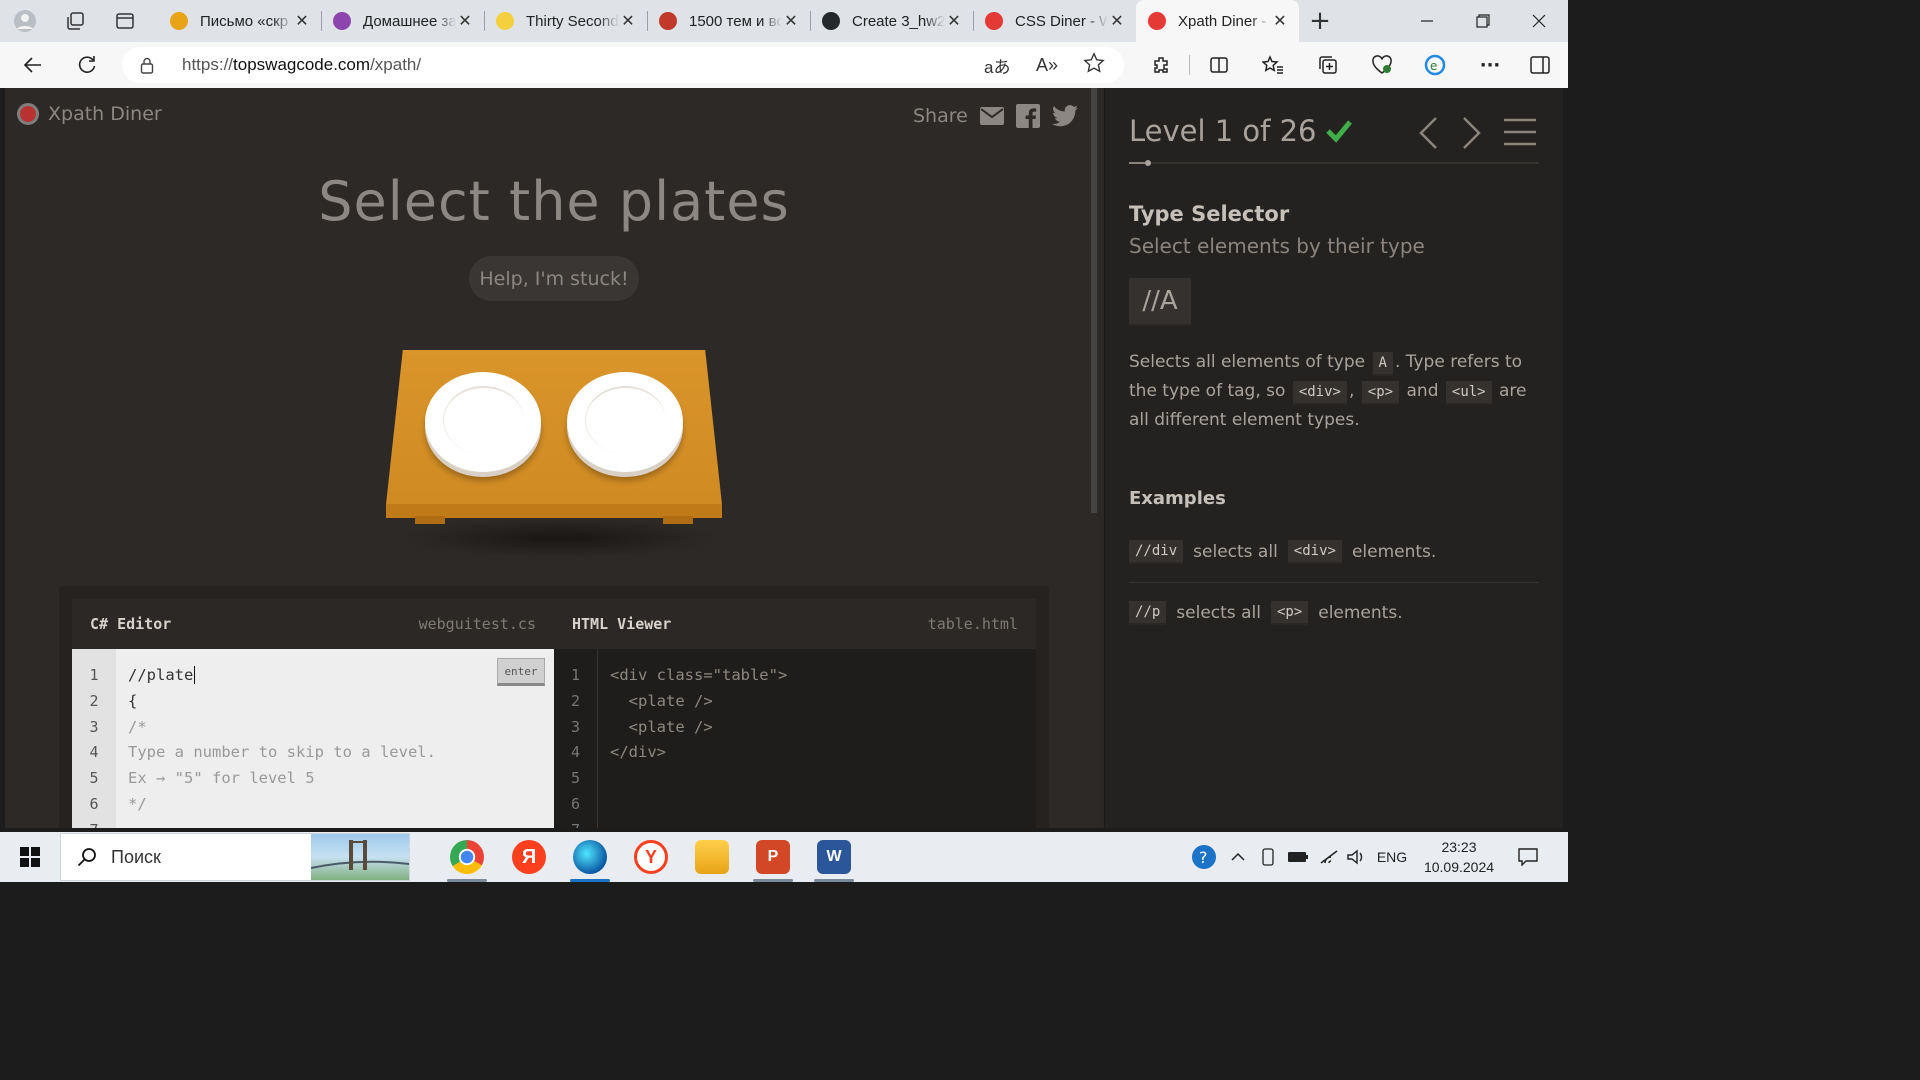 The width and height of the screenshot is (1920, 1080). What do you see at coordinates (1094, 65) in the screenshot?
I see `favorite-star-icon` at bounding box center [1094, 65].